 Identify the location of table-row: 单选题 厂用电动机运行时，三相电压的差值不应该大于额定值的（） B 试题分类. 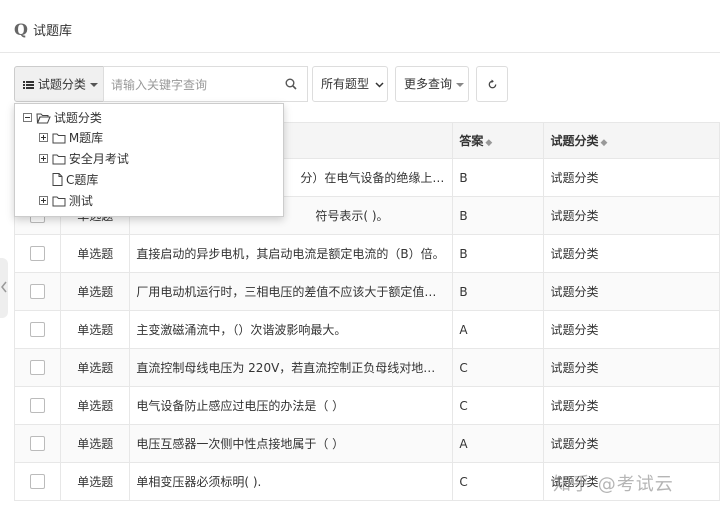
(366, 291).